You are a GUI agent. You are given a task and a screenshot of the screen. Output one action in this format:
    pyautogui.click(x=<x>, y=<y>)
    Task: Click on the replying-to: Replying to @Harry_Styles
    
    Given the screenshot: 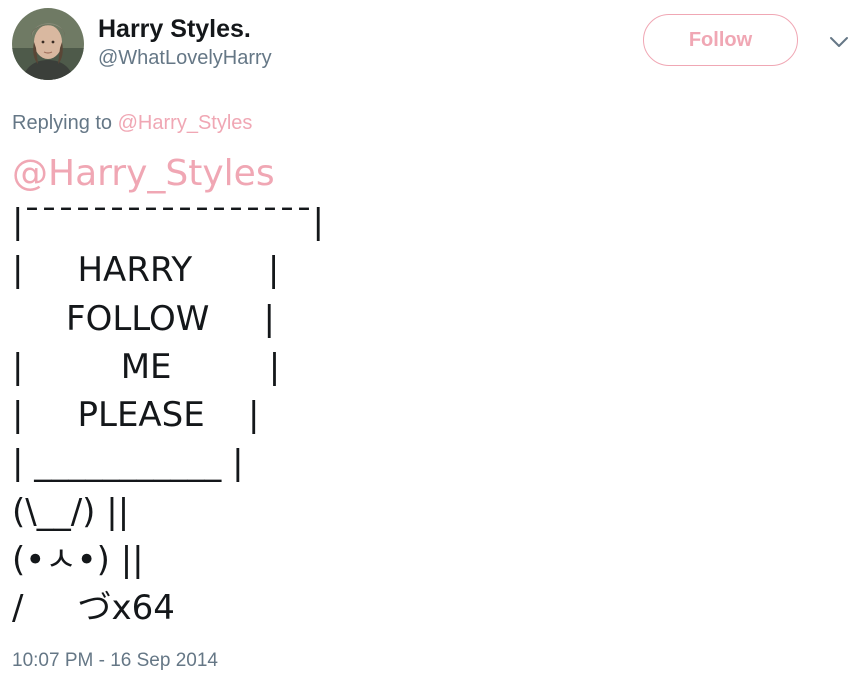 What is the action you would take?
    pyautogui.click(x=132, y=123)
    